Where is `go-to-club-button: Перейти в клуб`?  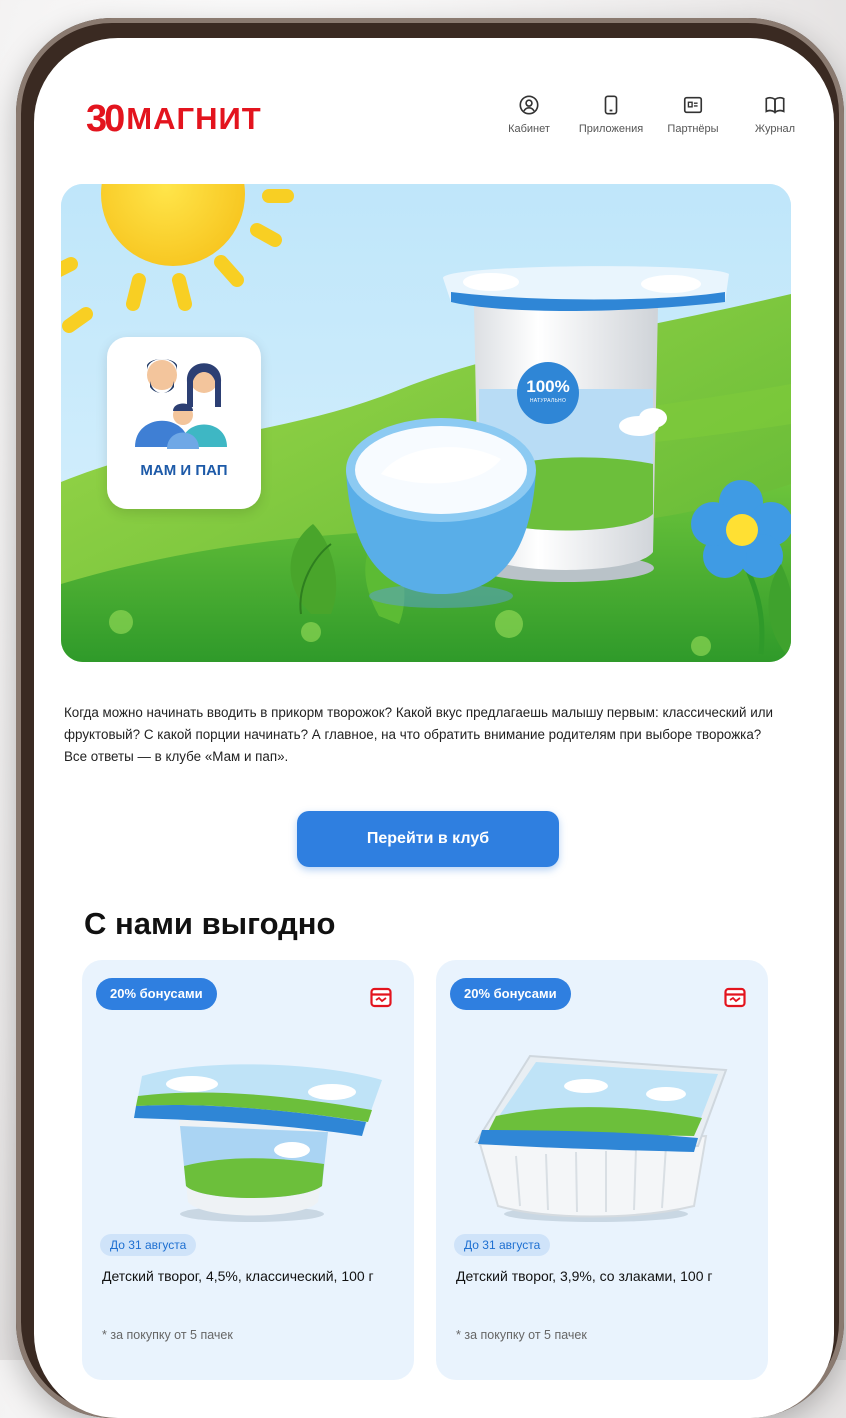
go-to-club-button: Перейти в клуб is located at coordinates (428, 839).